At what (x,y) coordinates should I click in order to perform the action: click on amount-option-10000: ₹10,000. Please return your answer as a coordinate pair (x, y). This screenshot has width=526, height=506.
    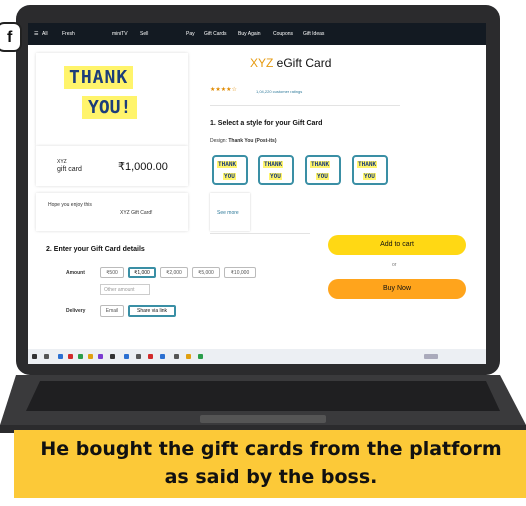
    Looking at the image, I should click on (240, 272).